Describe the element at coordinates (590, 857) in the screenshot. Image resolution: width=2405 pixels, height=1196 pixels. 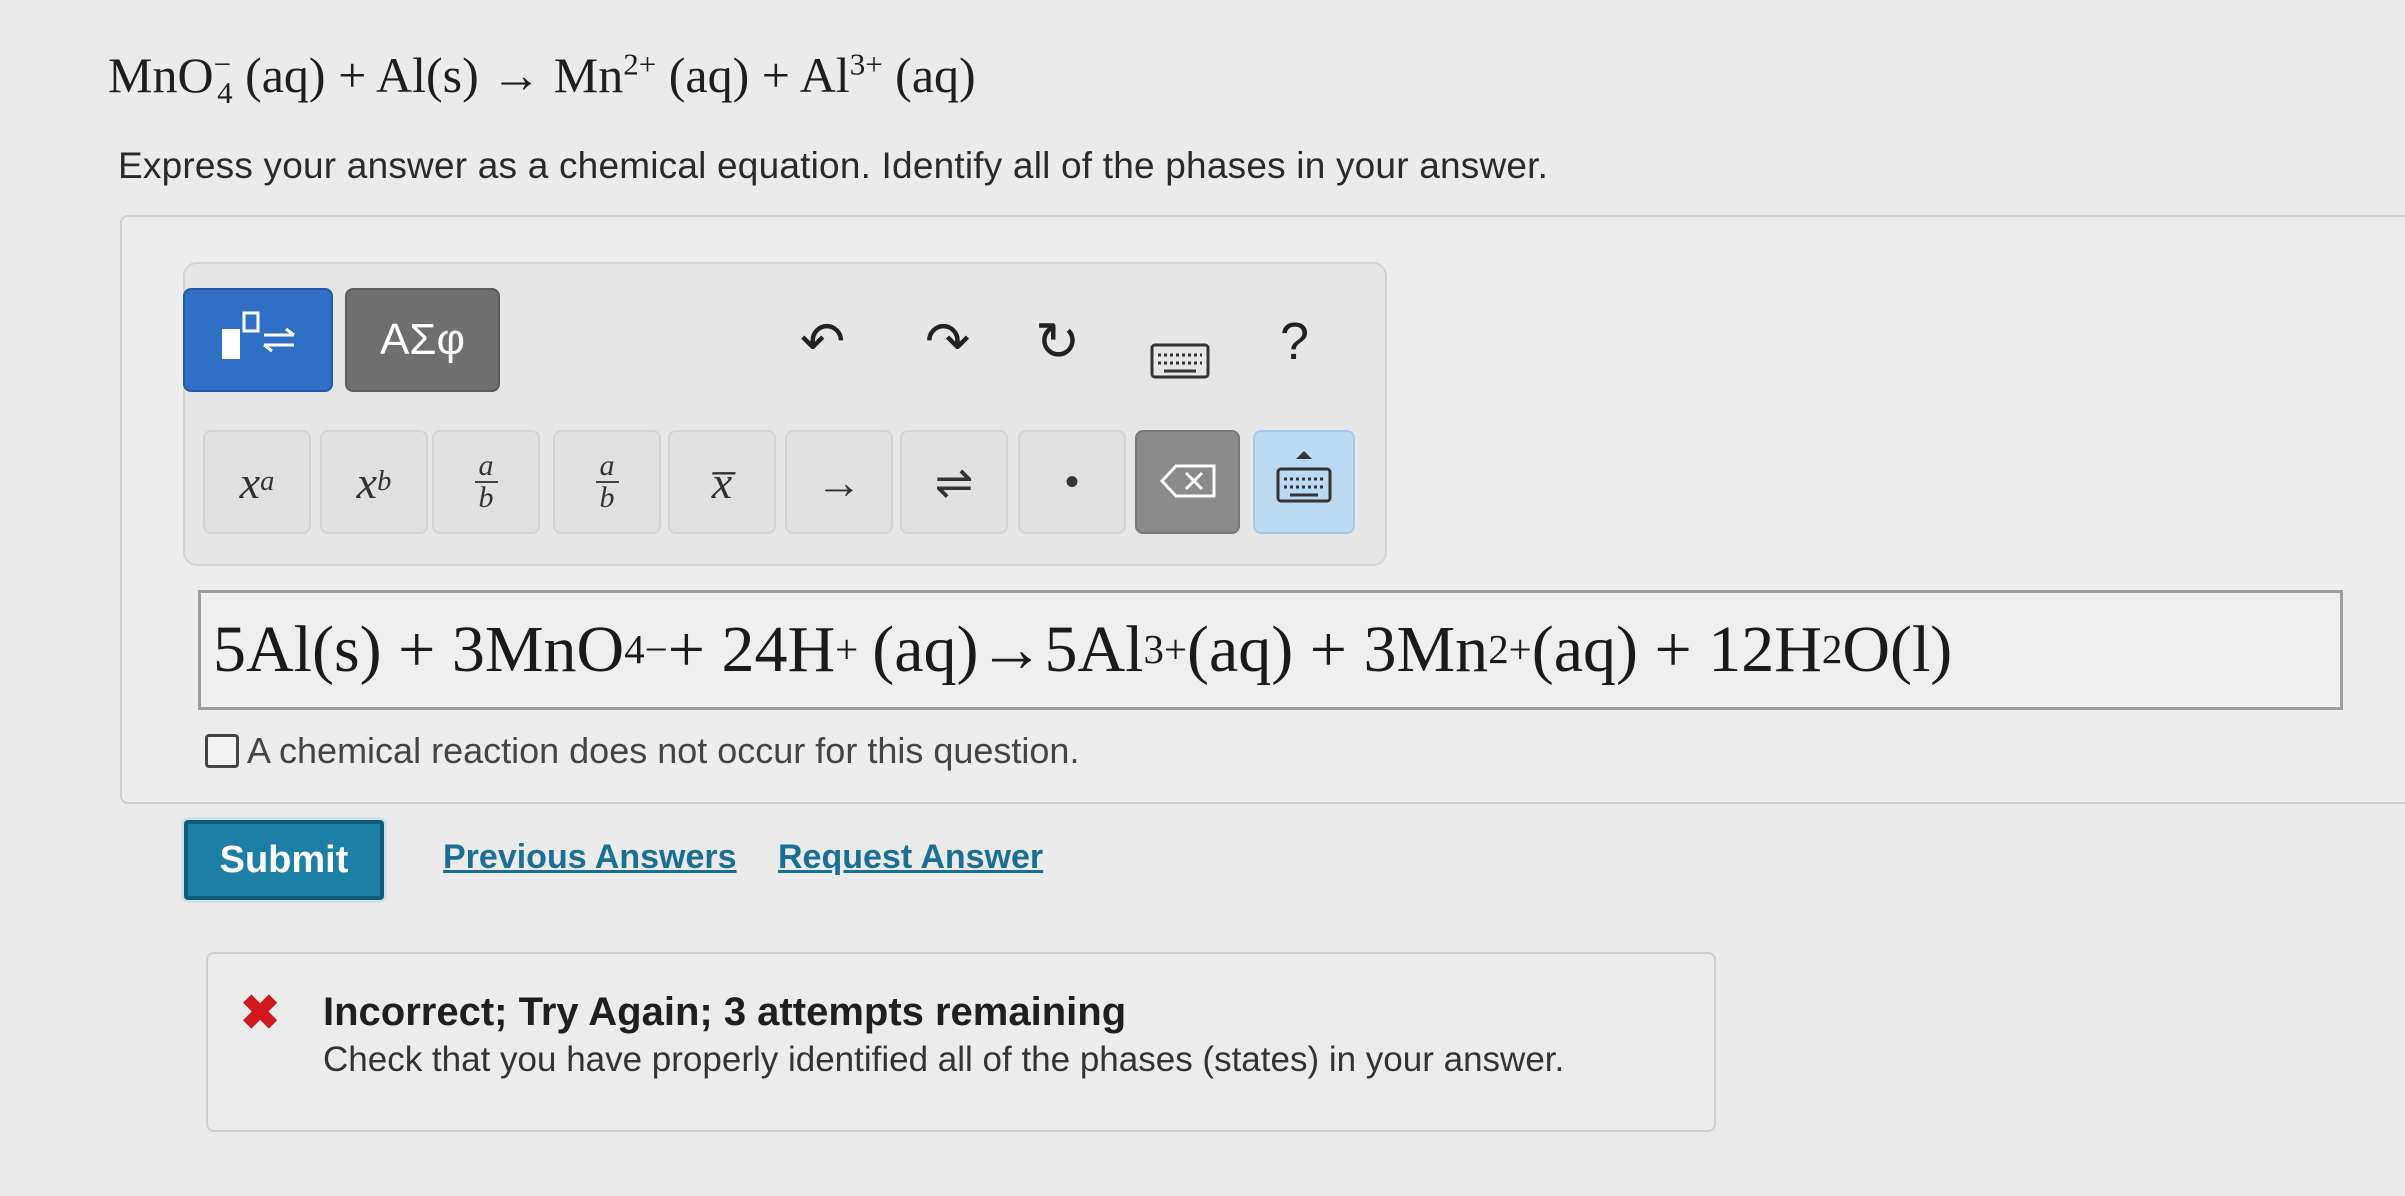
I see `previous-answers-link: Previous Answers` at that location.